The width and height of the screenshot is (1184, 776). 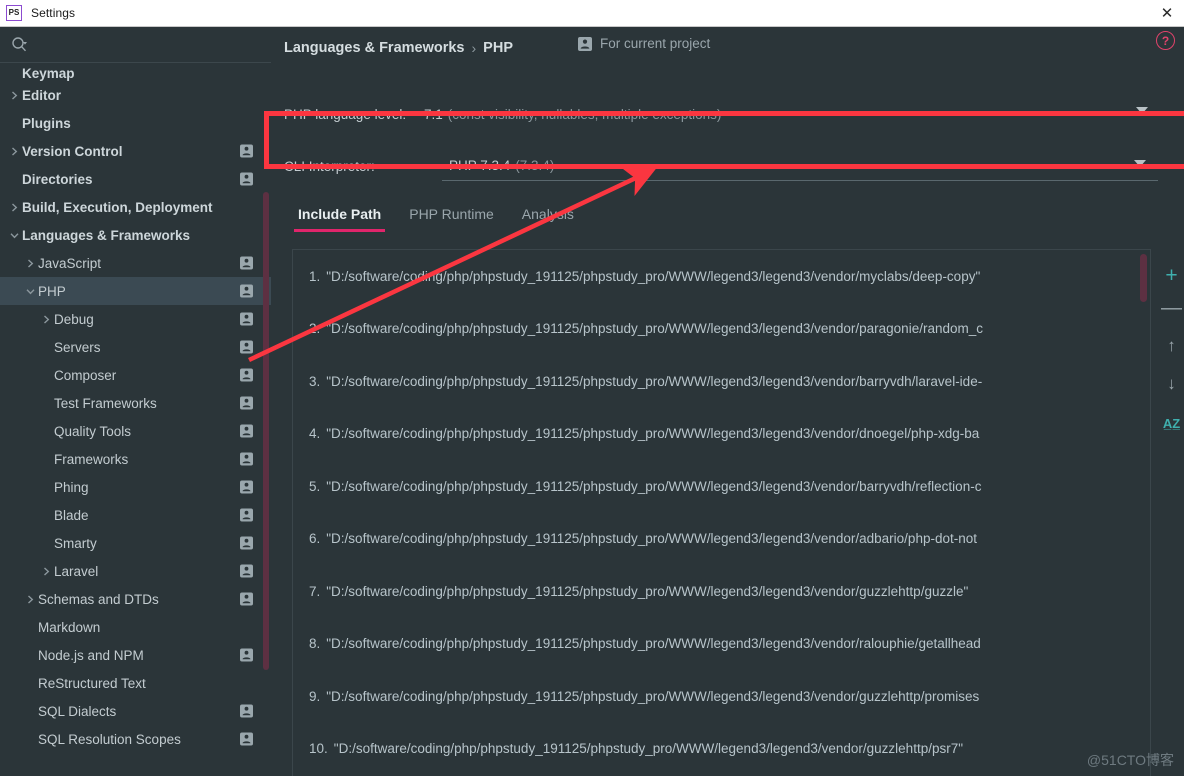 What do you see at coordinates (71, 515) in the screenshot?
I see `sidebar-item-label: Blade` at bounding box center [71, 515].